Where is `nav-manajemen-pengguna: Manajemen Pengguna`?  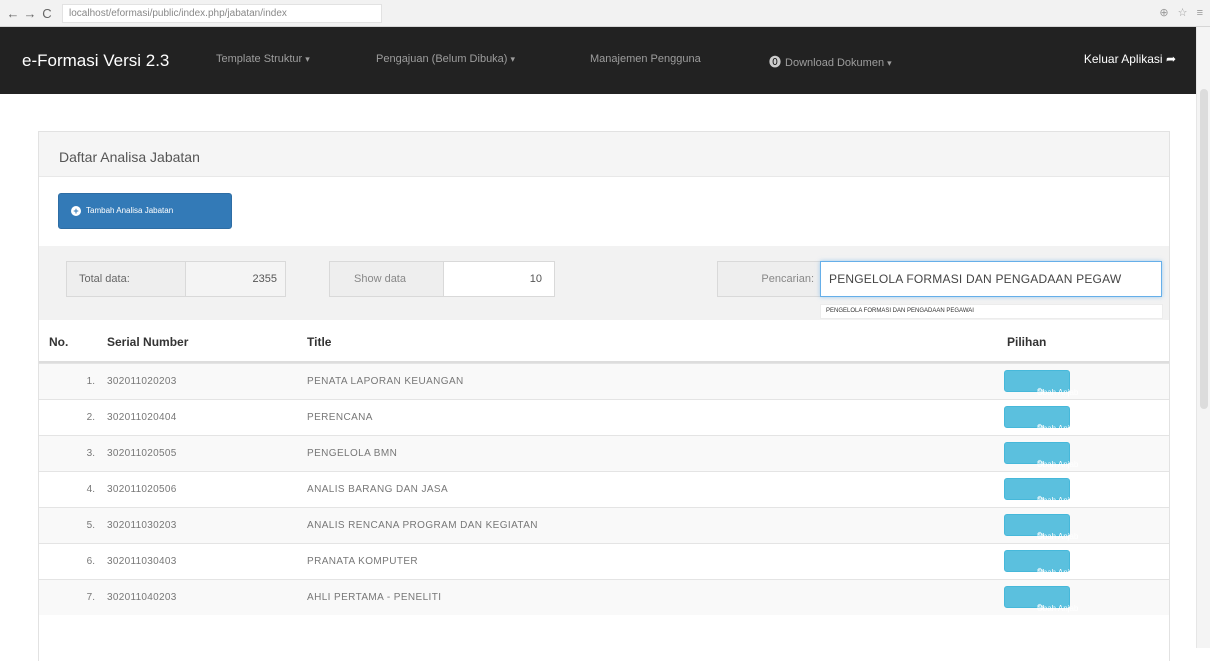
nav-manajemen-pengguna: Manajemen Pengguna is located at coordinates (645, 59).